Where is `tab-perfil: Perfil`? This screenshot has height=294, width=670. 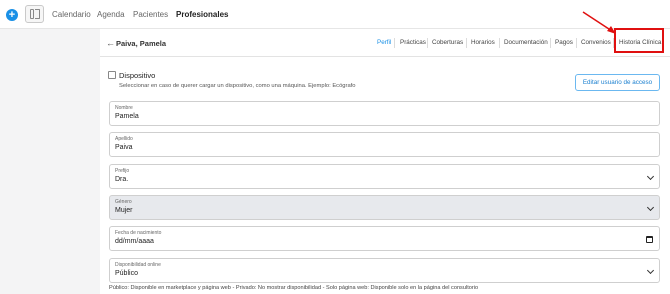 tab-perfil: Perfil is located at coordinates (384, 42).